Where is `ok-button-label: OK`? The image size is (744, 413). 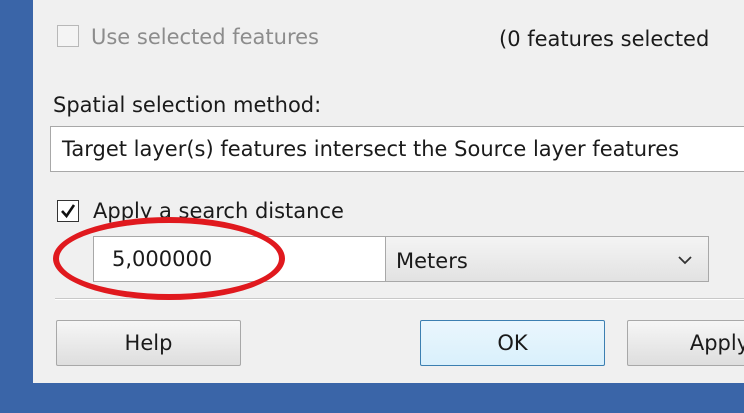
ok-button-label: OK is located at coordinates (512, 343).